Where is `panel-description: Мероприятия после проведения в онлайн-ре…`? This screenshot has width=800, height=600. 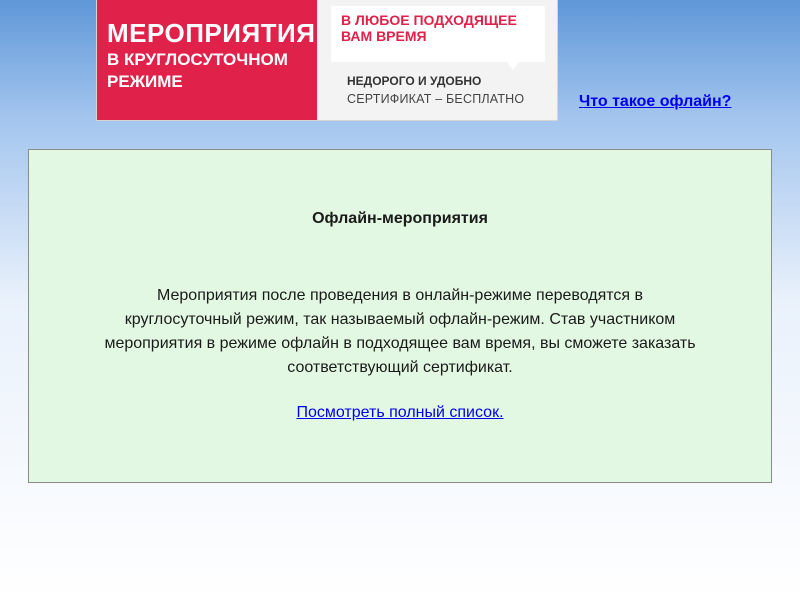 panel-description: Мероприятия после проведения в онлайн-ре… is located at coordinates (400, 332).